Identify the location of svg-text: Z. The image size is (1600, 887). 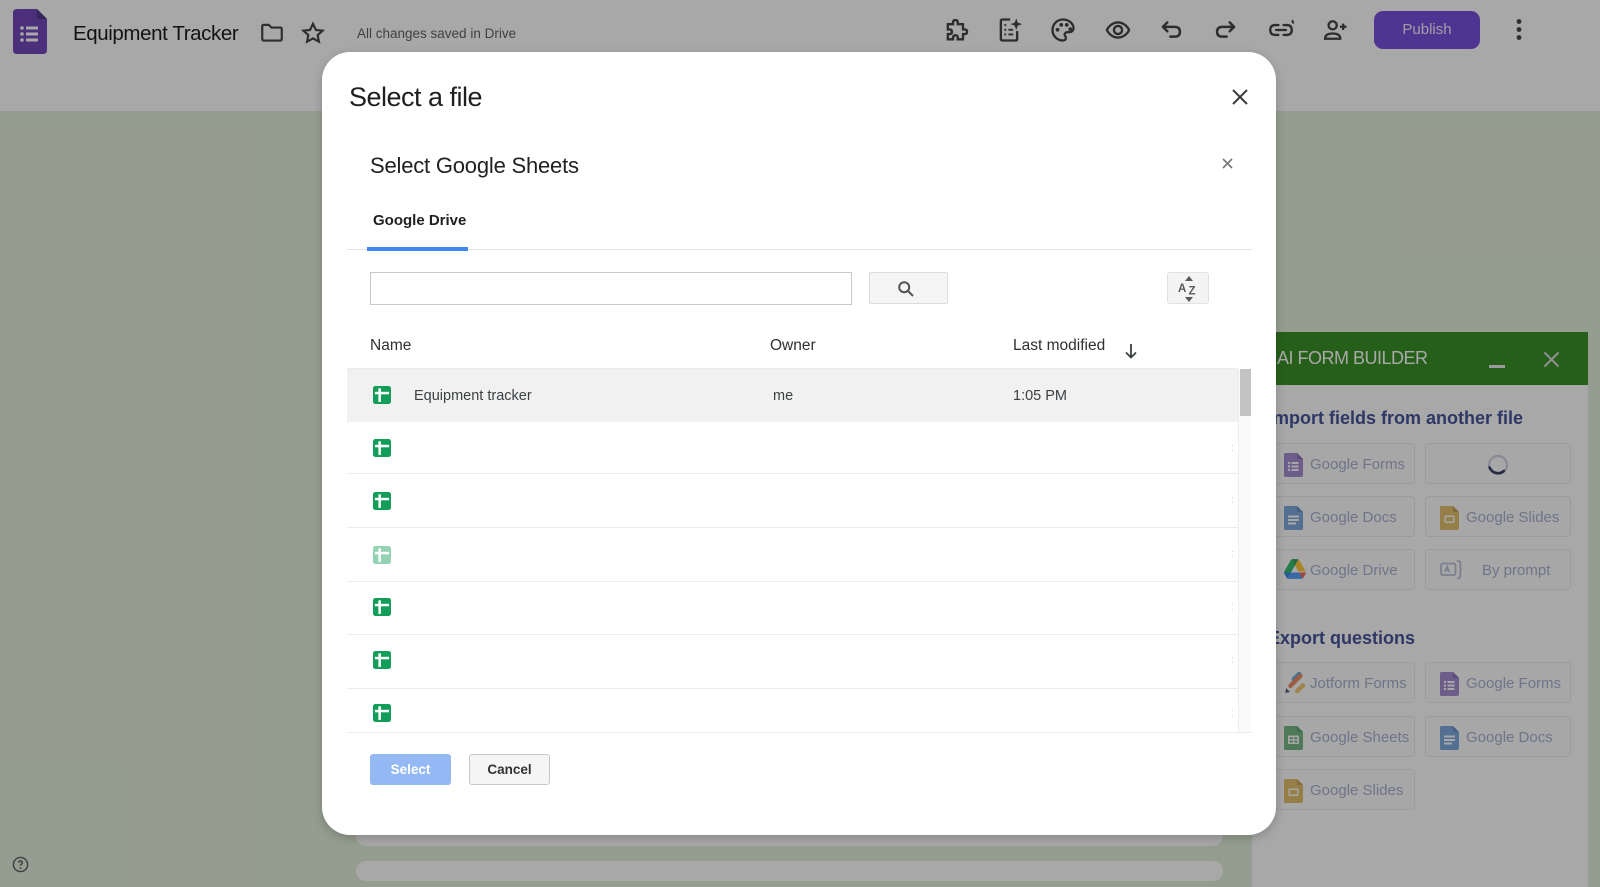
(1192, 292).